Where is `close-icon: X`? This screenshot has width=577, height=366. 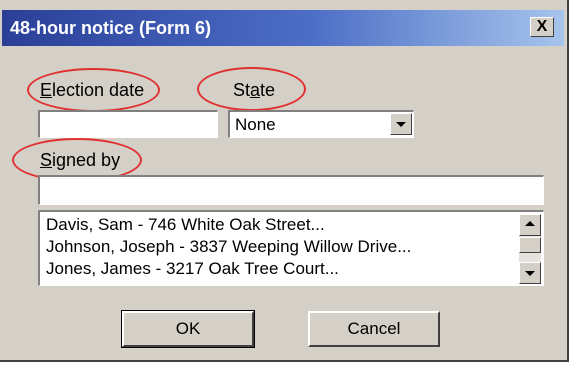
close-icon: X is located at coordinates (542, 26).